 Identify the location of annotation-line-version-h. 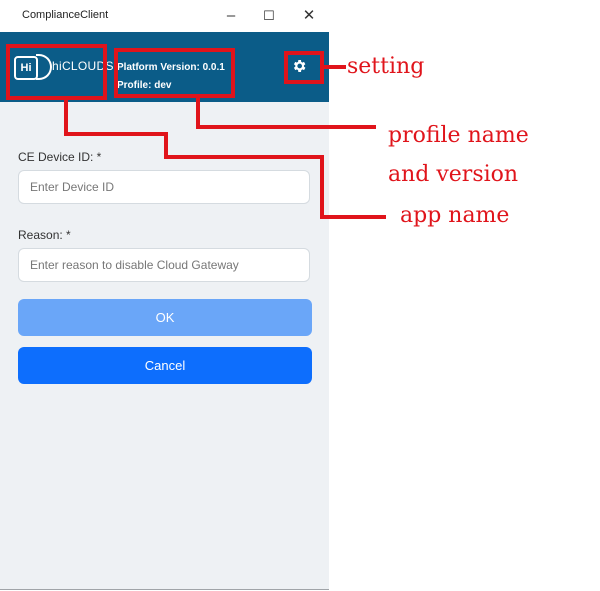
(286, 127).